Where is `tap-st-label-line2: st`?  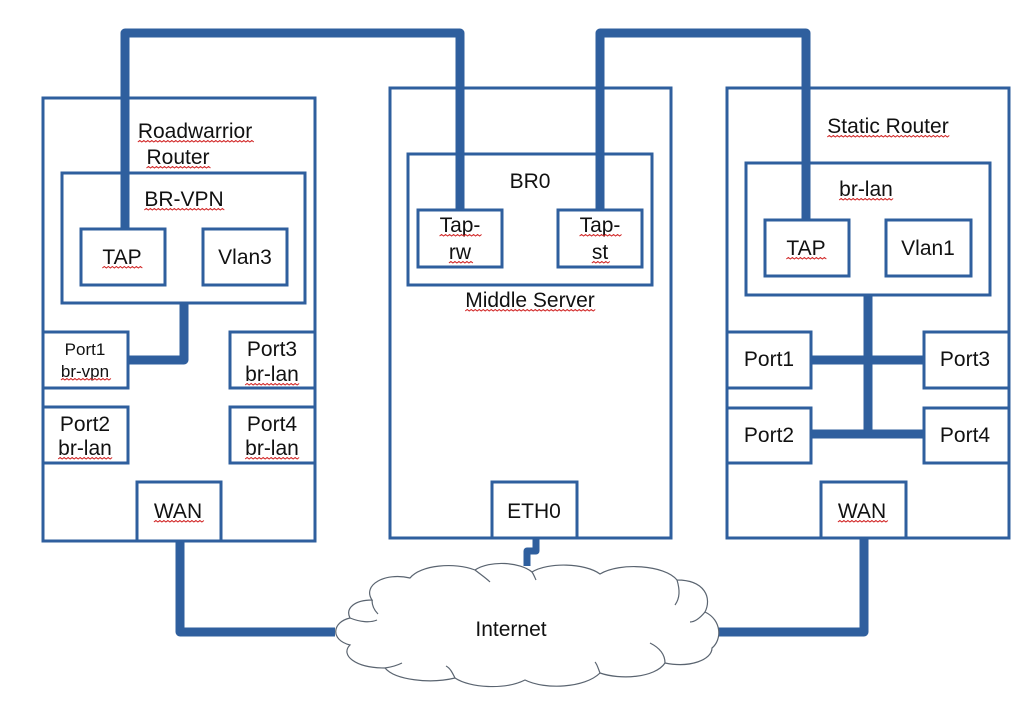
tap-st-label-line2: st is located at coordinates (600, 252).